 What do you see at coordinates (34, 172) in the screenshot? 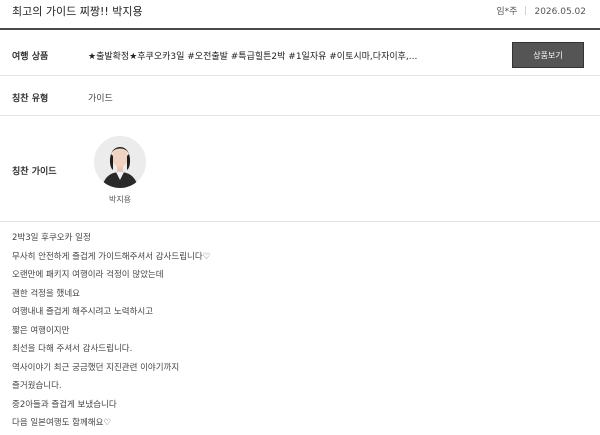
I see `praise-guide-label: 칭찬 가이드` at bounding box center [34, 172].